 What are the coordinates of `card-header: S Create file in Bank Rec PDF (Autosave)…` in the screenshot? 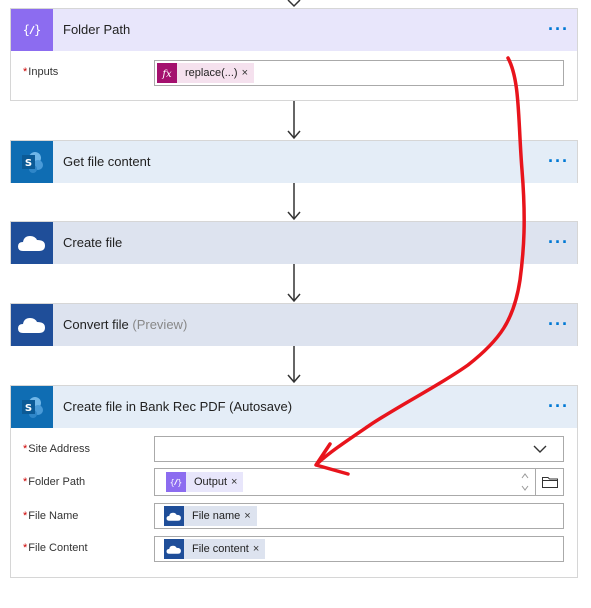 It's located at (294, 407).